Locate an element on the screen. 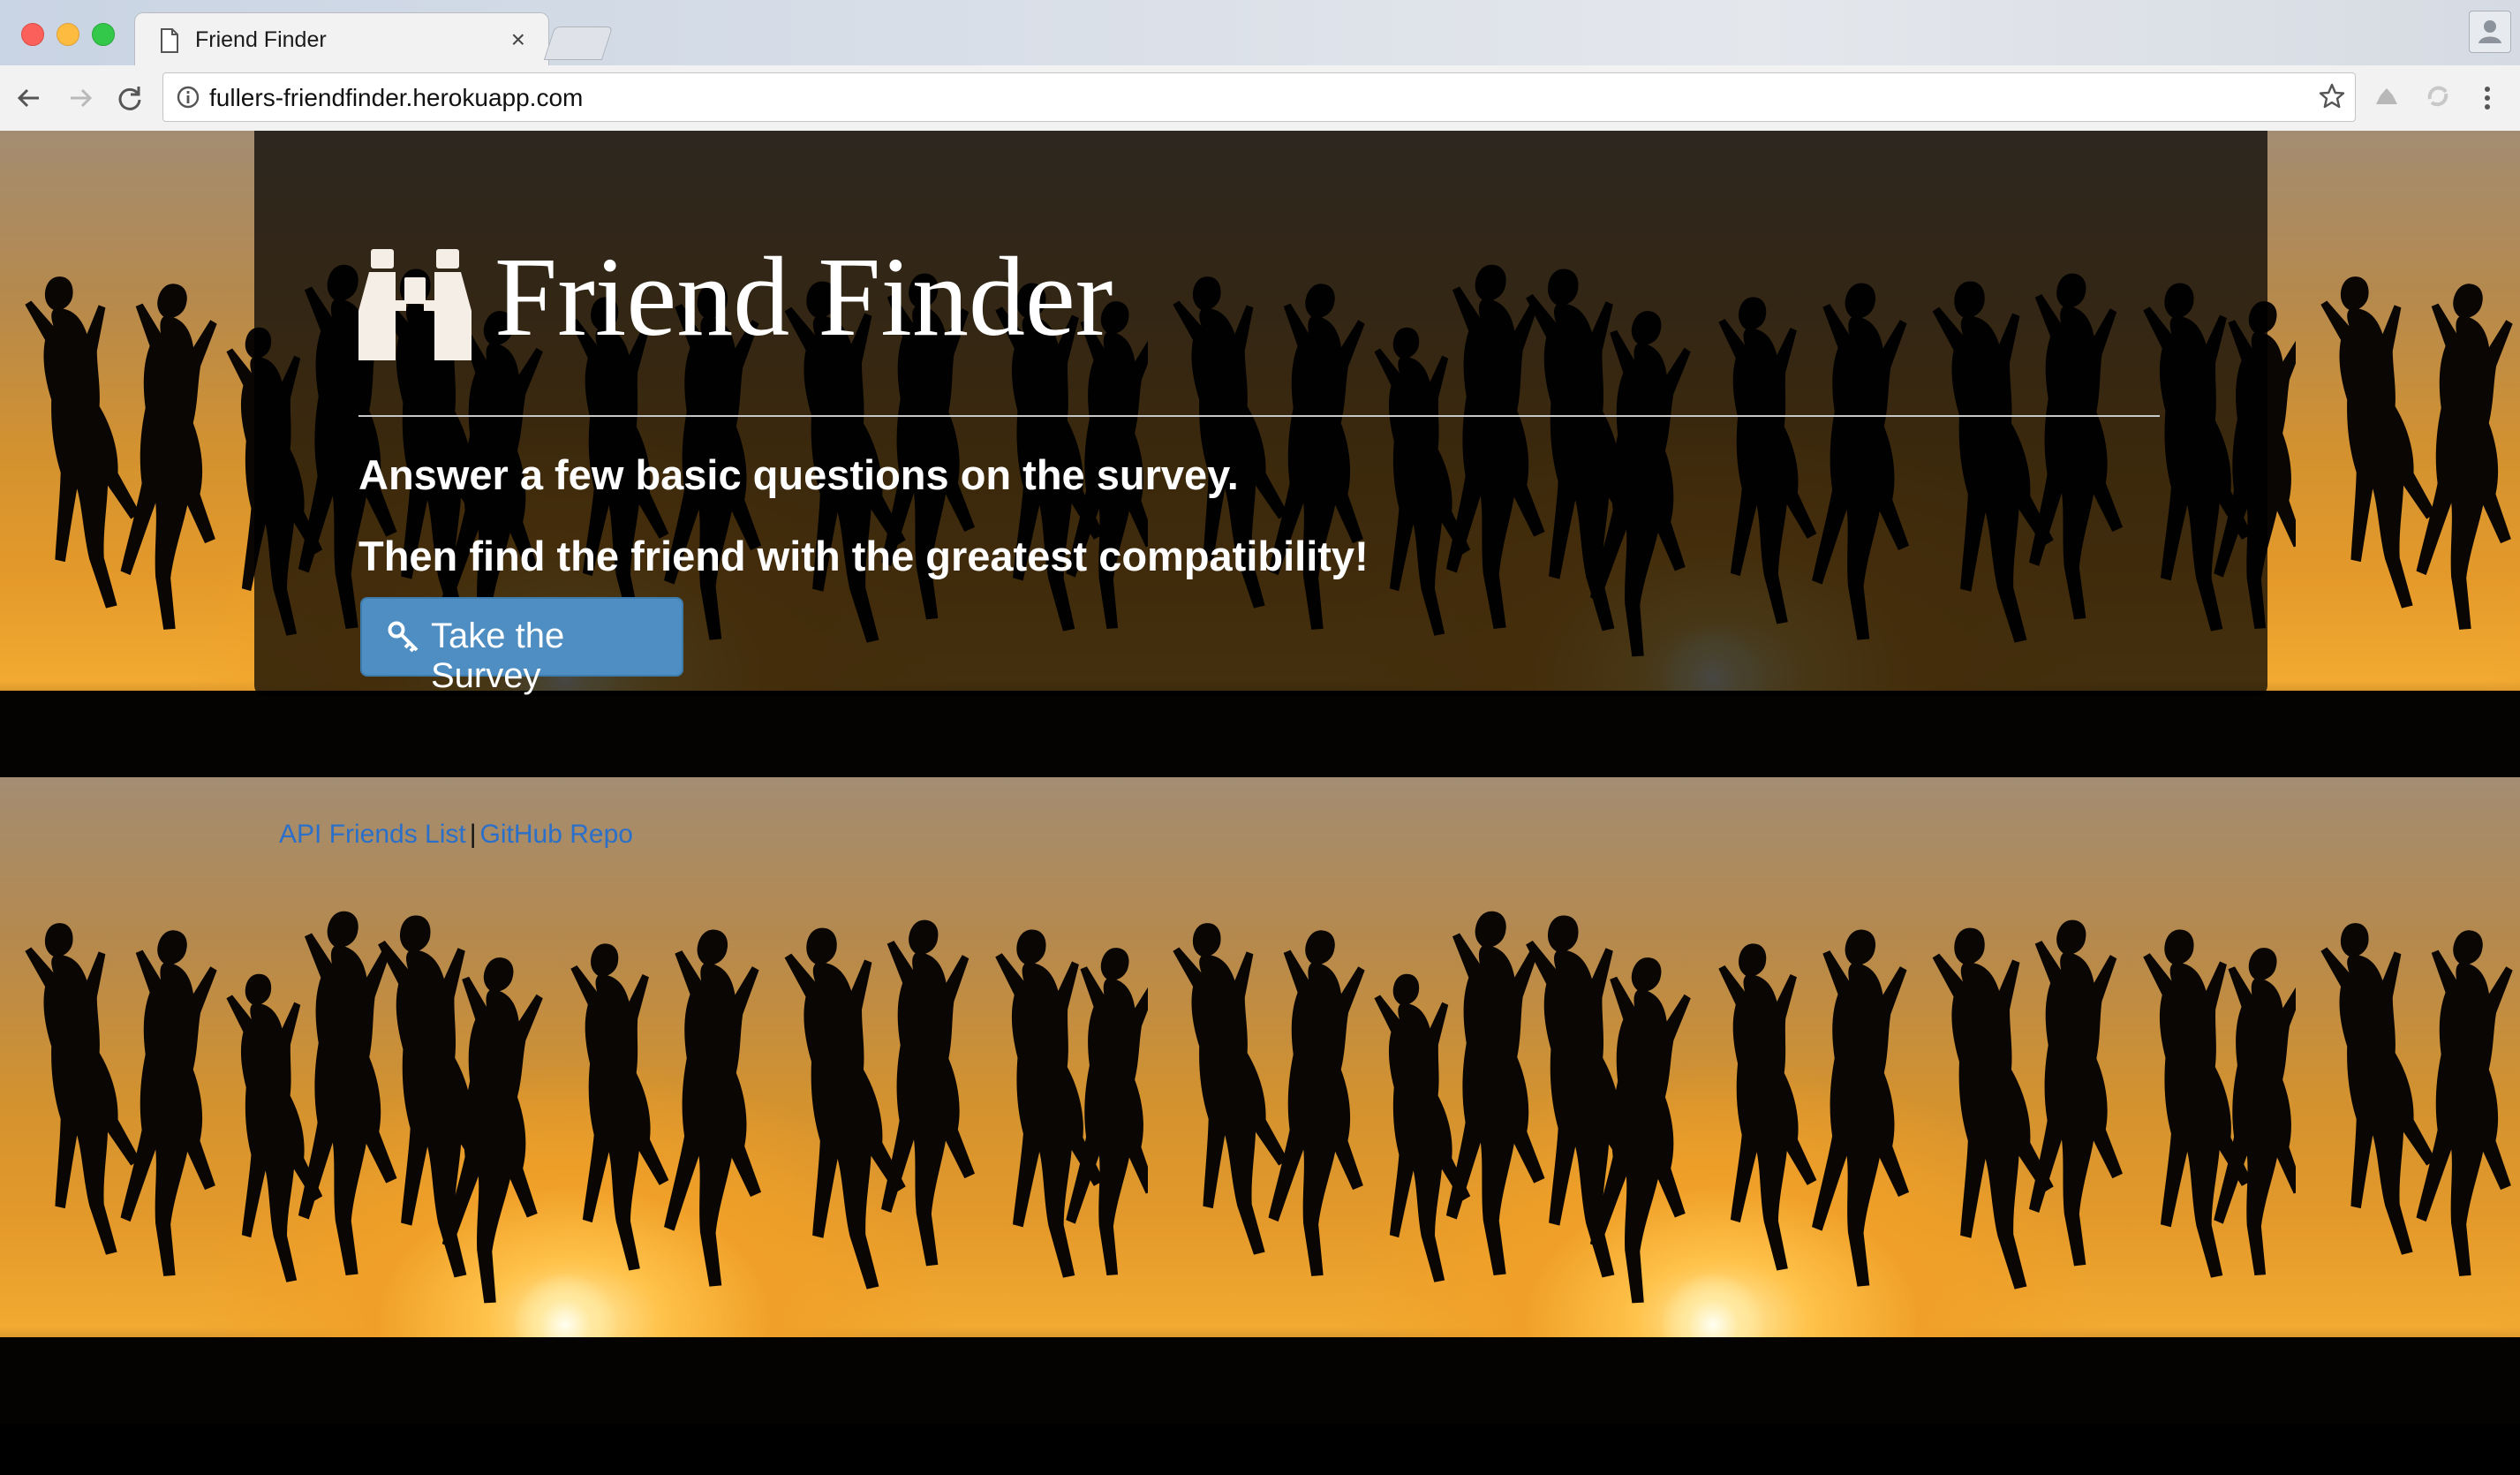 The width and height of the screenshot is (2520, 1475). take-survey-label: Take the Survey is located at coordinates (498, 655).